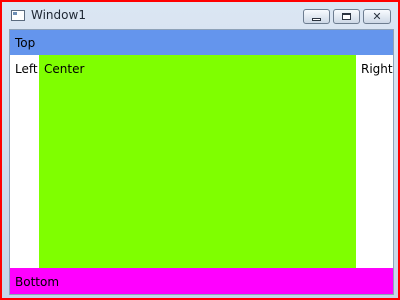  Describe the element at coordinates (201, 42) in the screenshot. I see `top-region: Top` at that location.